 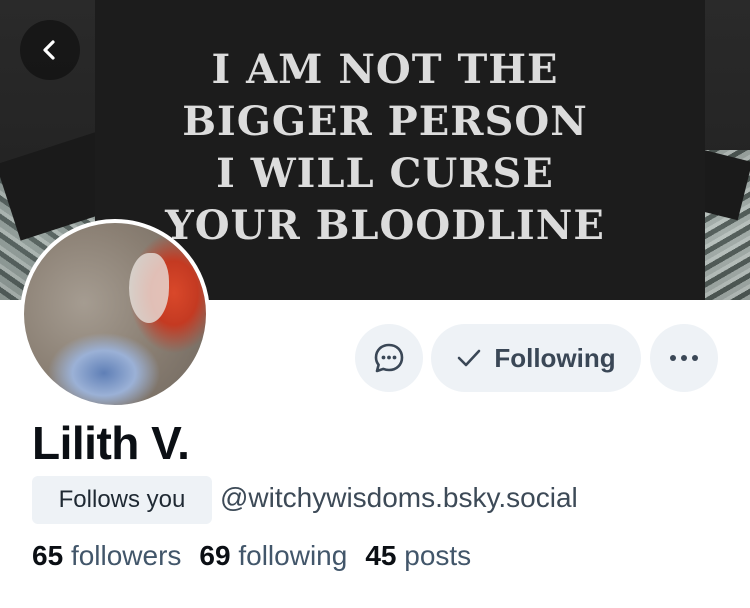 What do you see at coordinates (149, 288) in the screenshot?
I see `avatar-art-face` at bounding box center [149, 288].